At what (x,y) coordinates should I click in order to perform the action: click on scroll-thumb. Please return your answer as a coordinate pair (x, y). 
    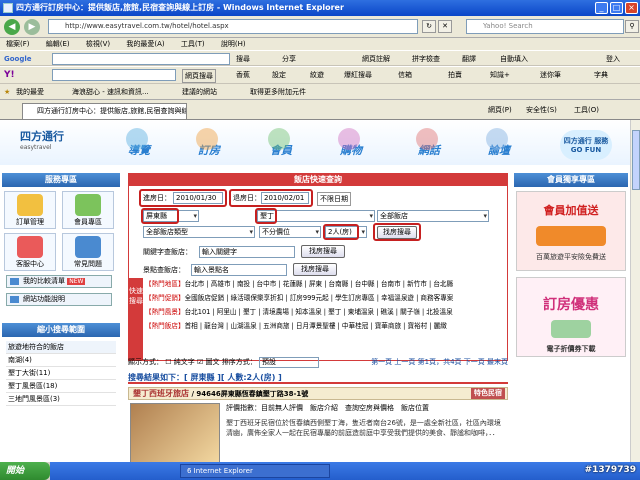
    Looking at the image, I should click on (636, 160).